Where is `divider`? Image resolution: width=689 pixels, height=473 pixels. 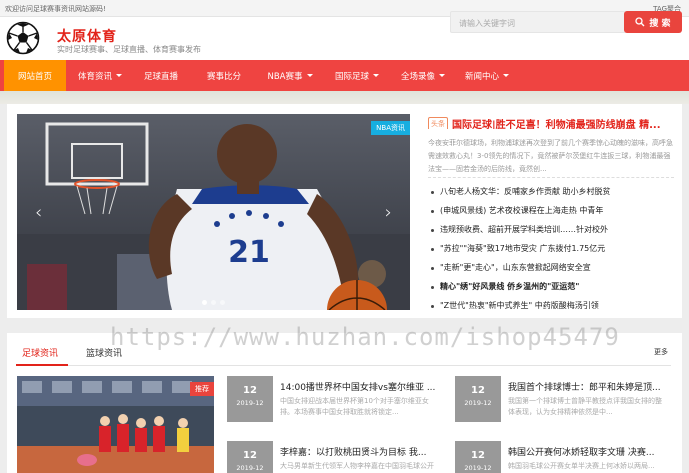 divider is located at coordinates (551, 177).